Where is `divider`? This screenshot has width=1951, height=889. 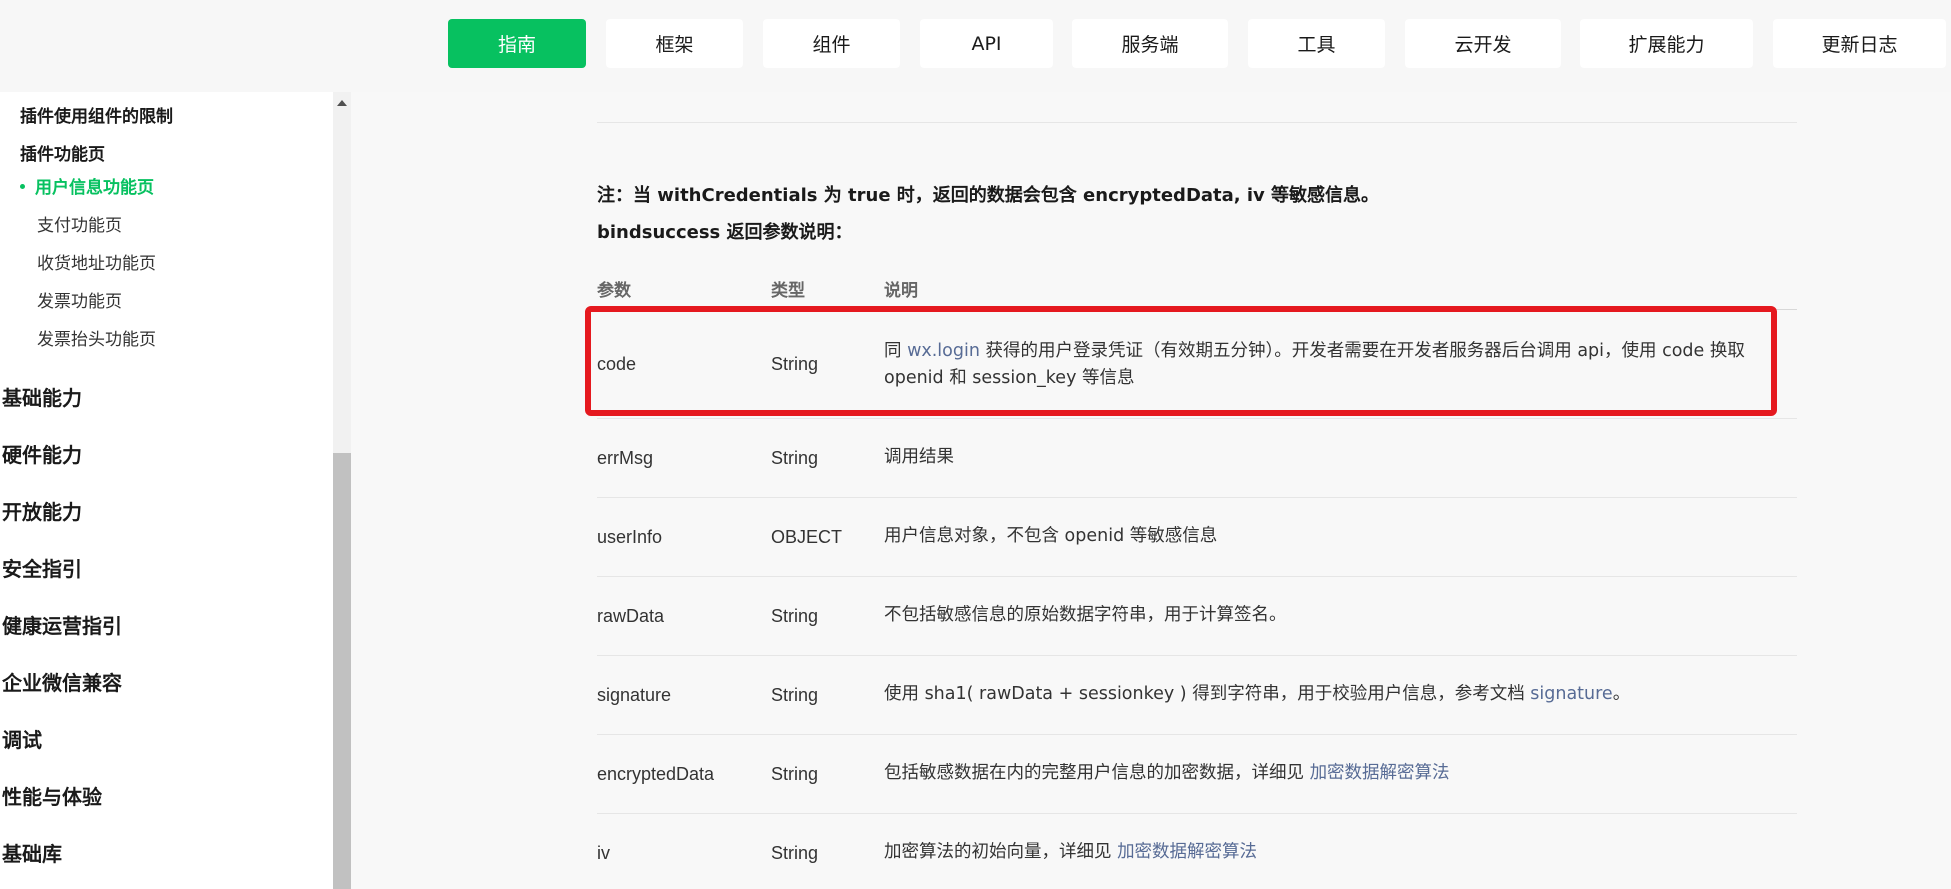 divider is located at coordinates (1197, 122).